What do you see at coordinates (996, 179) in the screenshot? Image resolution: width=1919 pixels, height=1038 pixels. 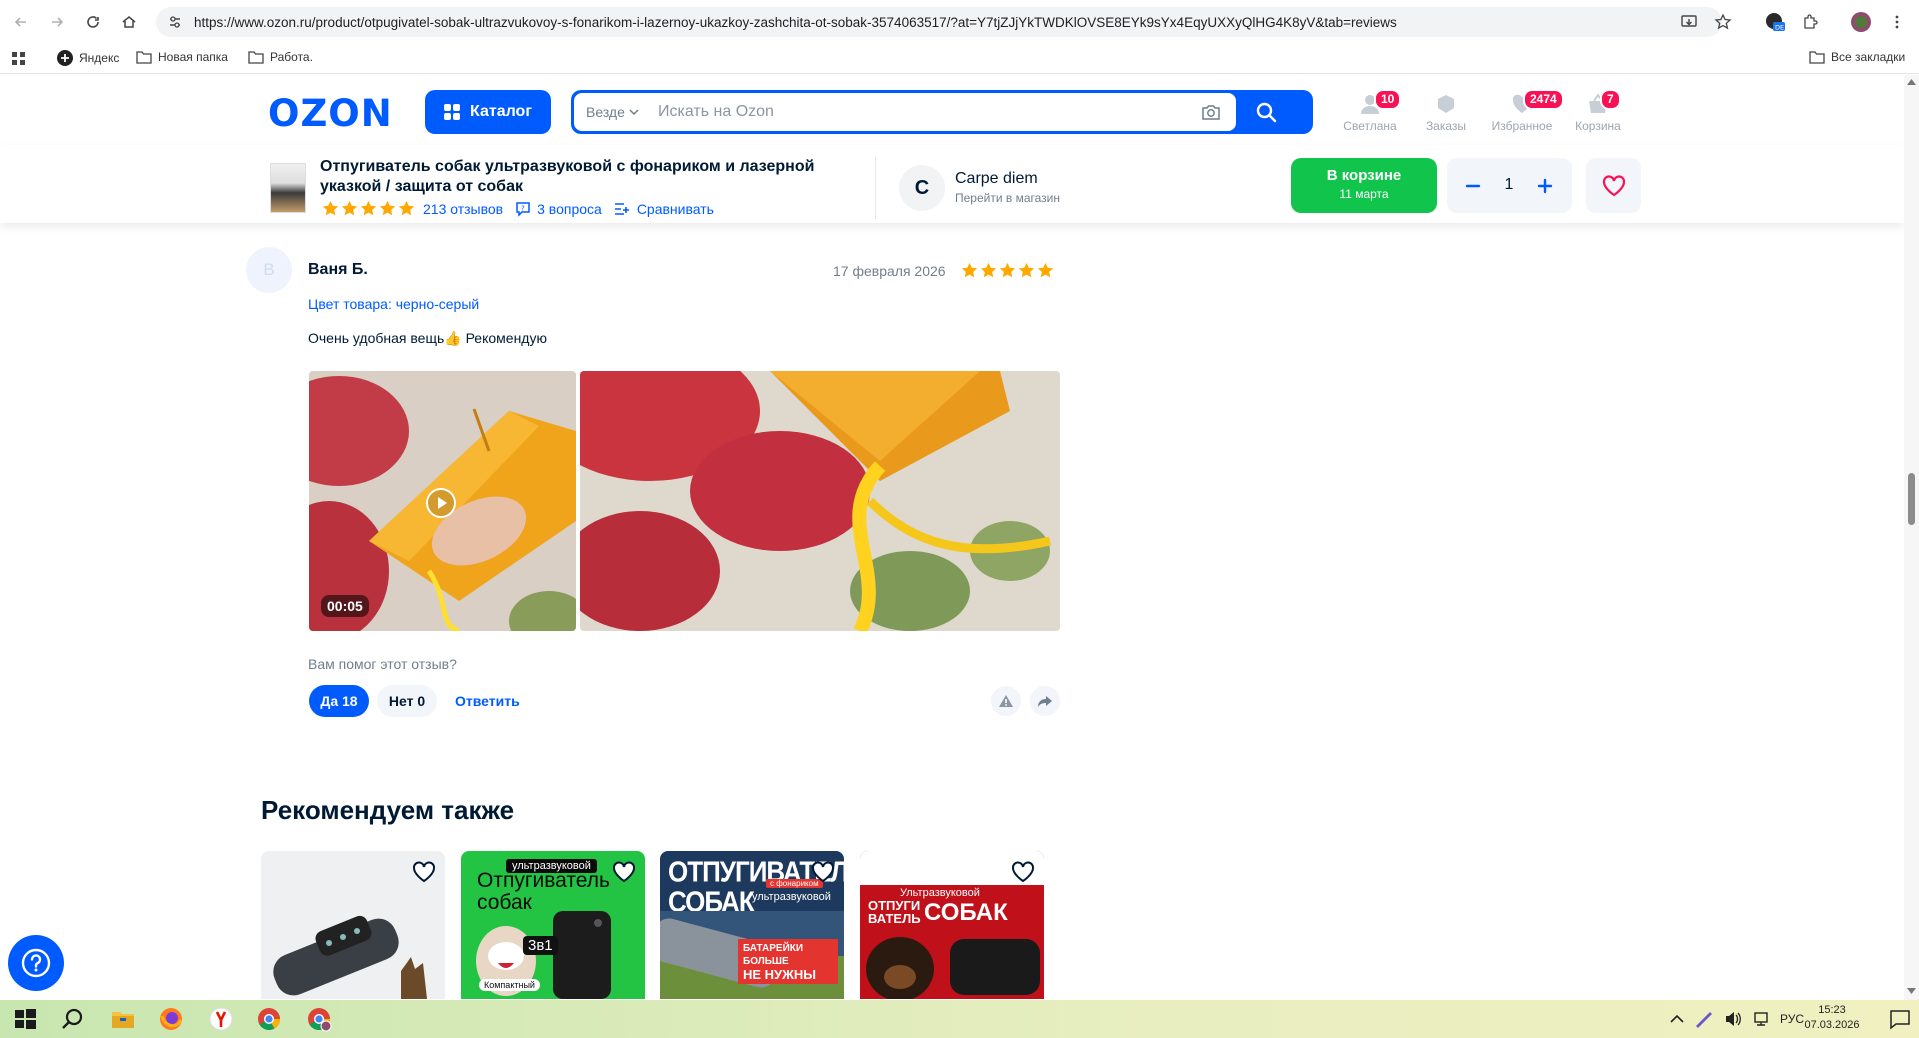 I see `seller-name: Carpe diem` at bounding box center [996, 179].